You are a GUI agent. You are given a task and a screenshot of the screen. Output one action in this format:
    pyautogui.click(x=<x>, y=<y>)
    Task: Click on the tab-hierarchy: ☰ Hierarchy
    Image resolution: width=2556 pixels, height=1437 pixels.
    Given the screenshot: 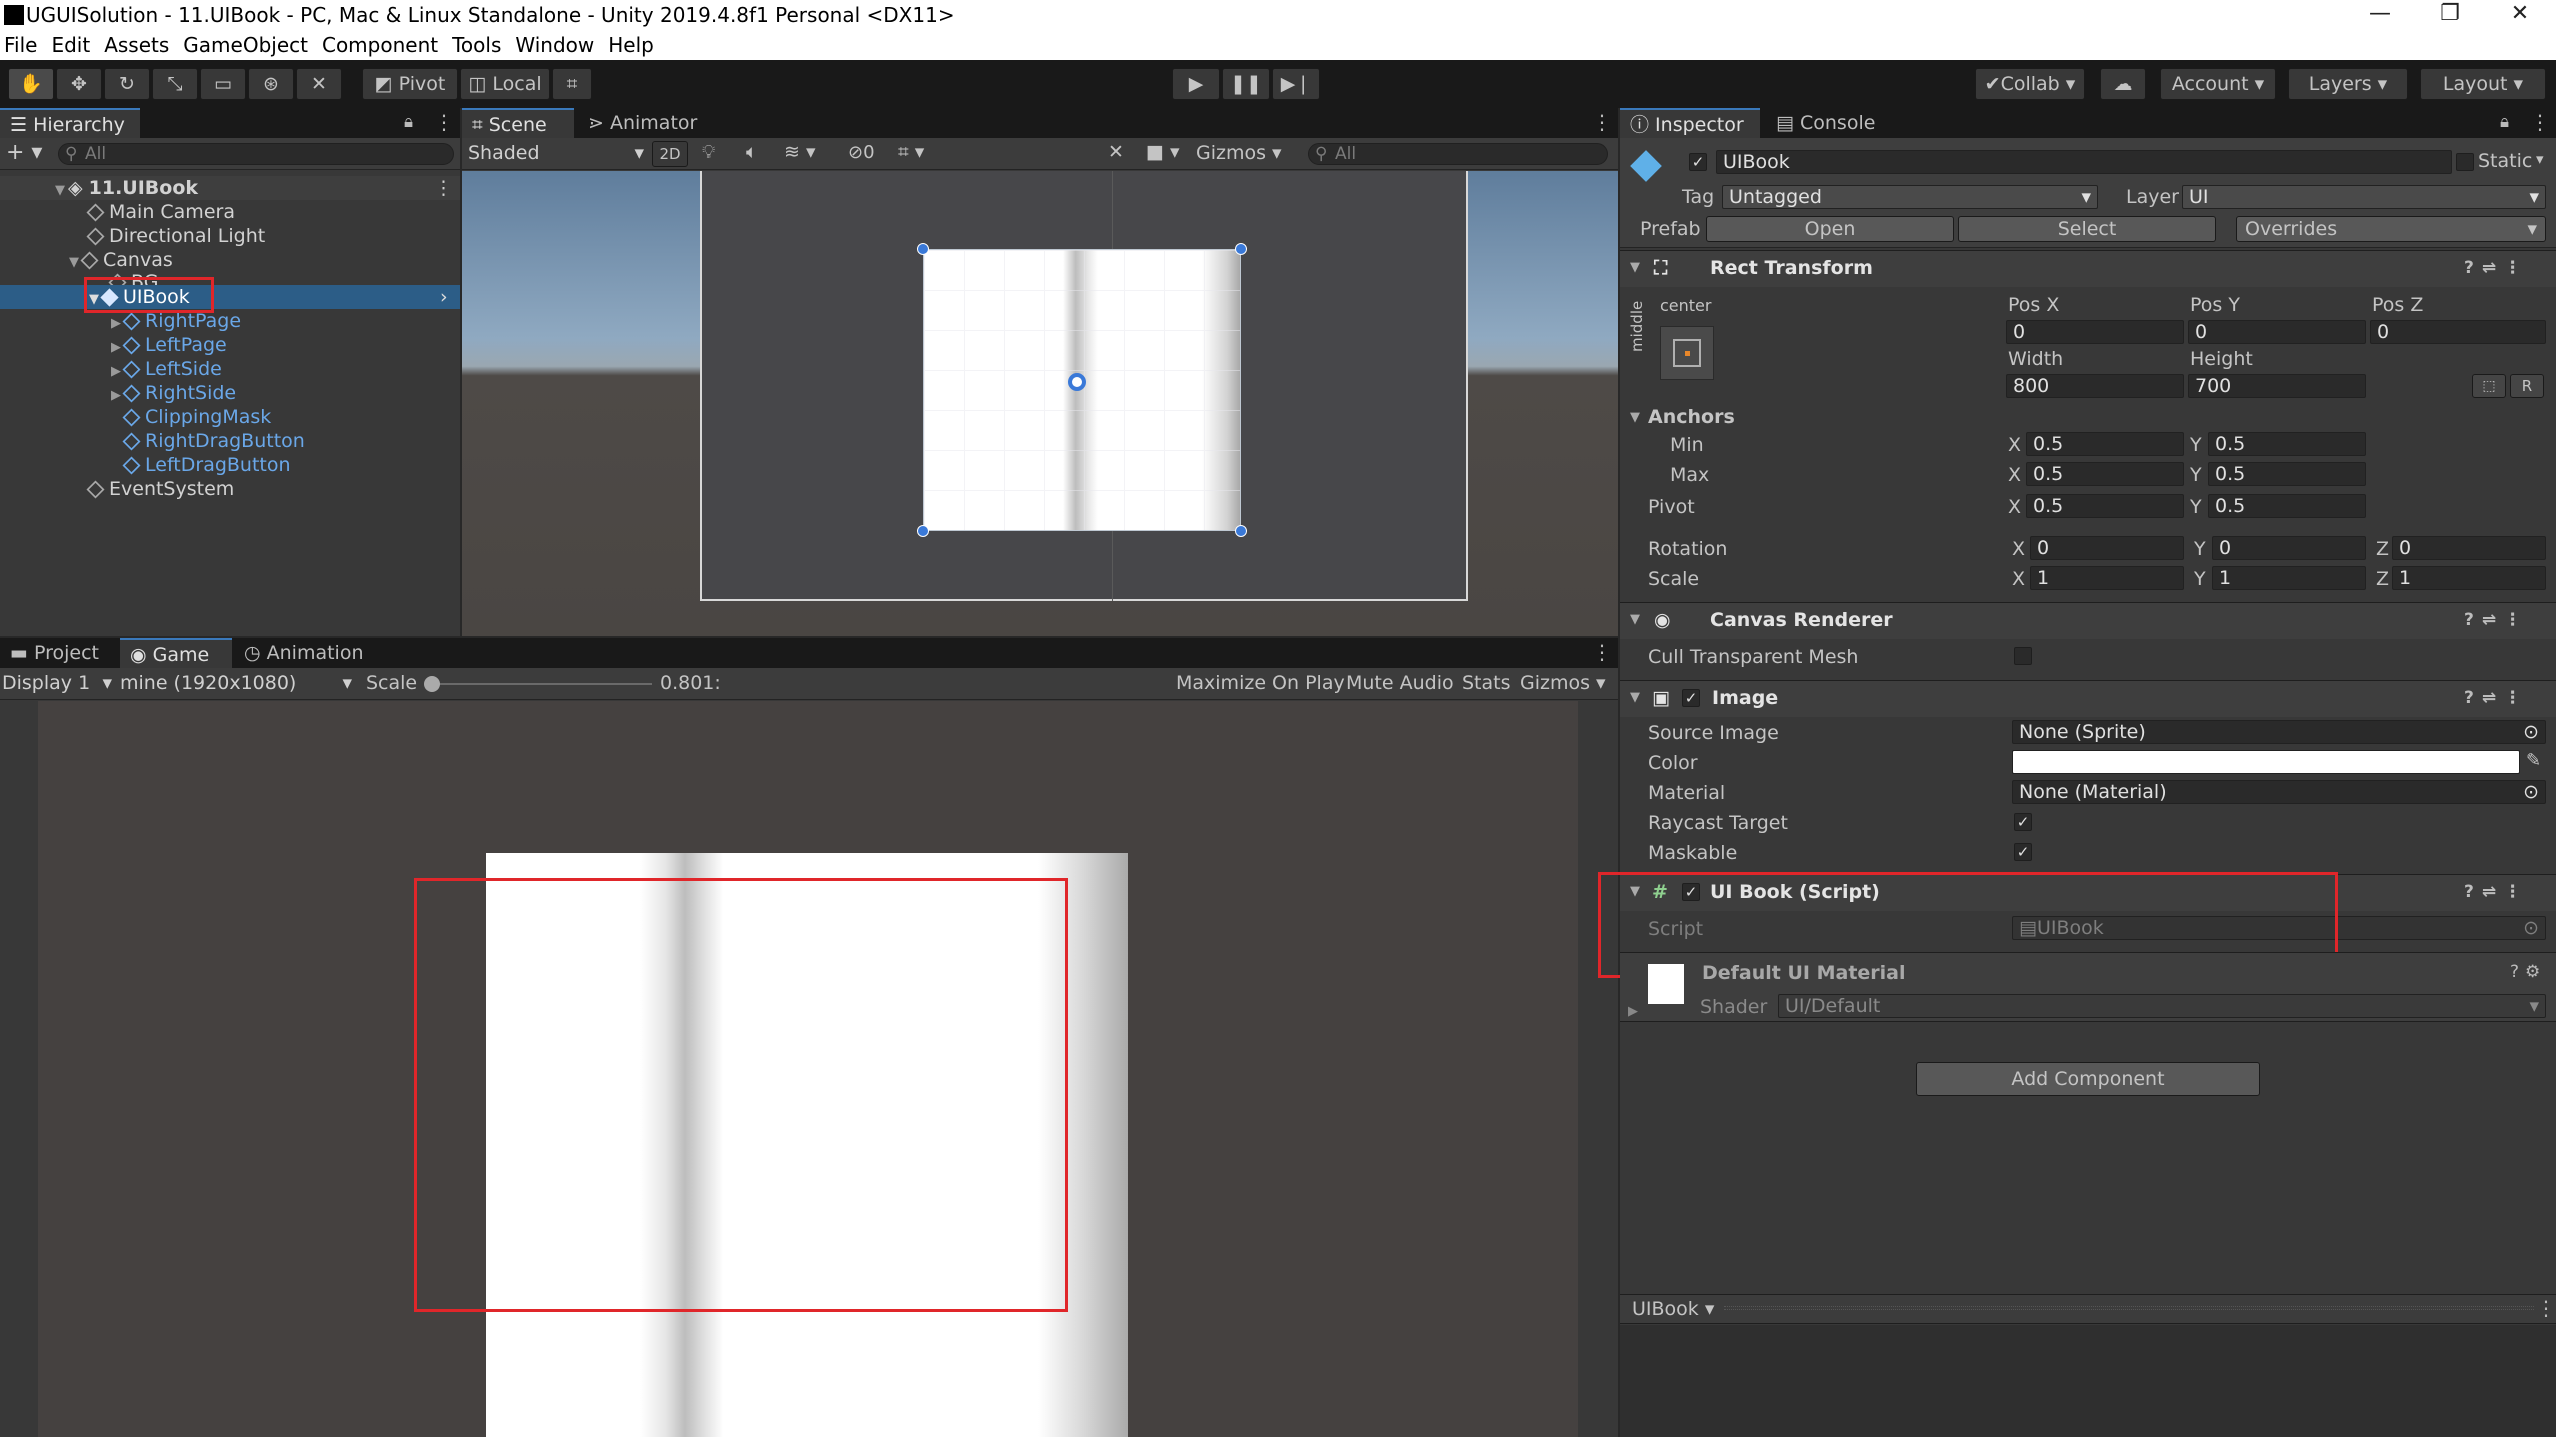 What is the action you would take?
    pyautogui.click(x=70, y=123)
    